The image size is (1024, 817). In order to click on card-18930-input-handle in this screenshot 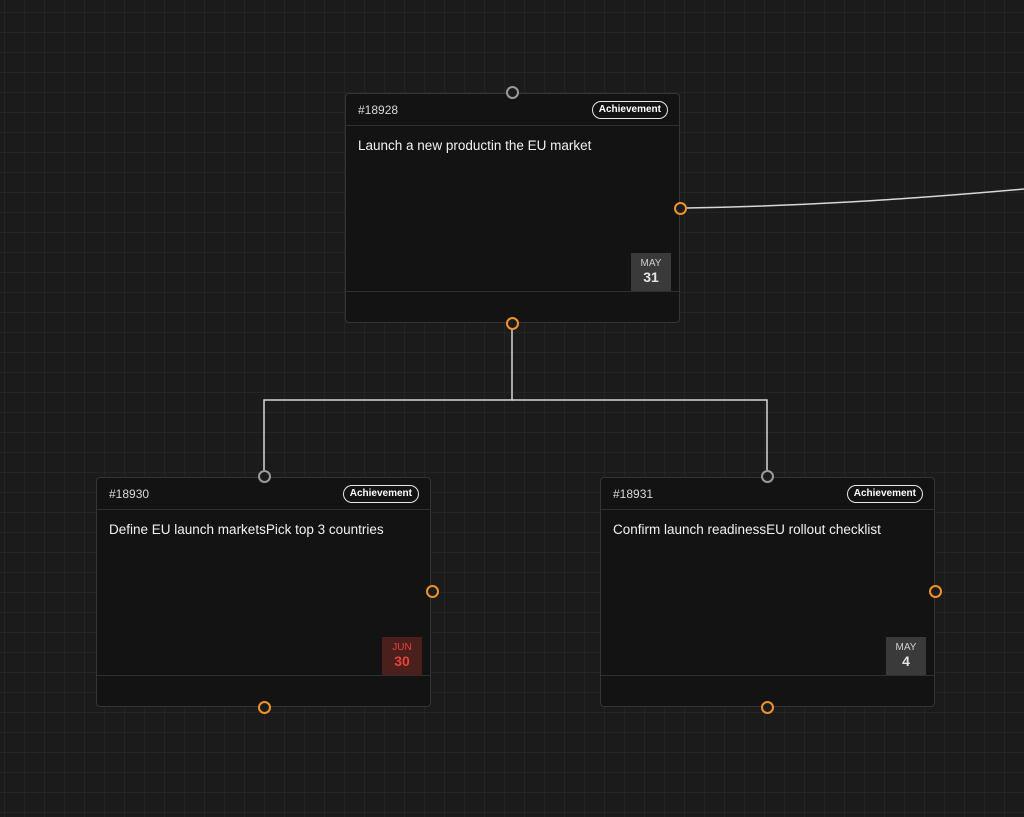, I will do `click(264, 476)`.